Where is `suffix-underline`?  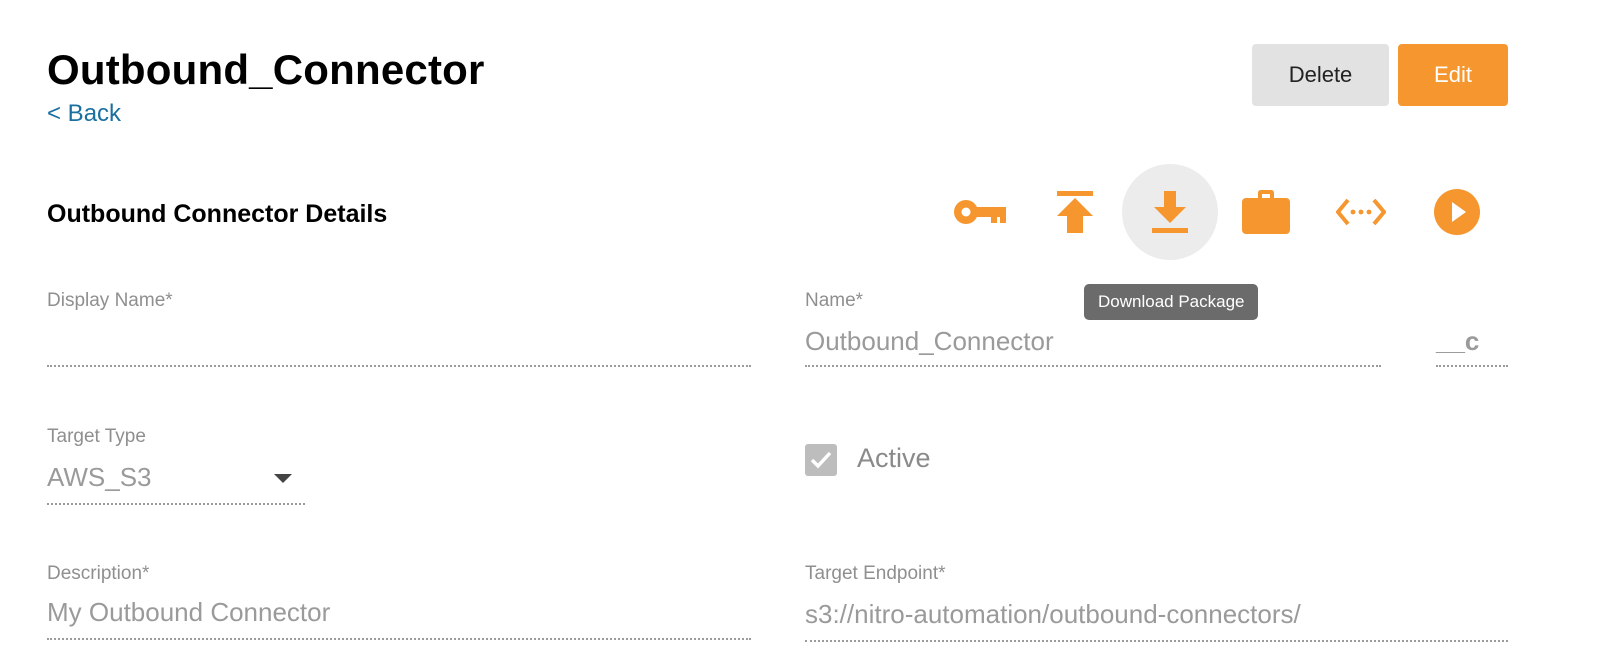 suffix-underline is located at coordinates (1472, 366).